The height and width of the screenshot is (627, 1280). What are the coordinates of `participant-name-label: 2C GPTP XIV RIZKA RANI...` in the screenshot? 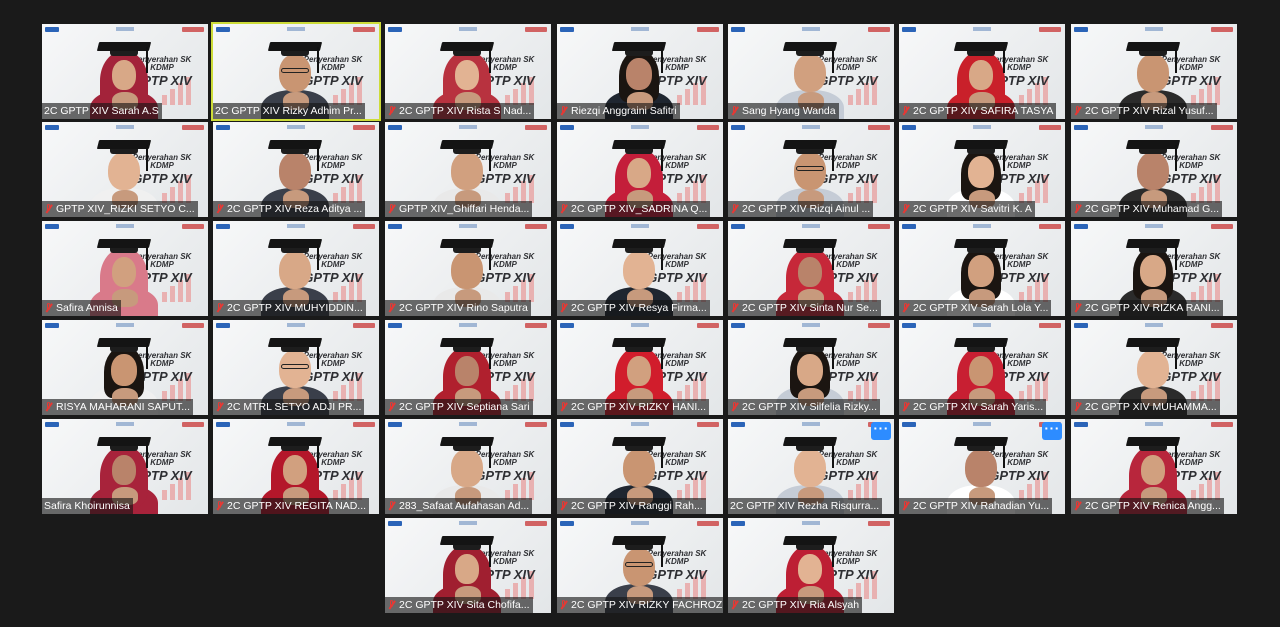 It's located at (1147, 308).